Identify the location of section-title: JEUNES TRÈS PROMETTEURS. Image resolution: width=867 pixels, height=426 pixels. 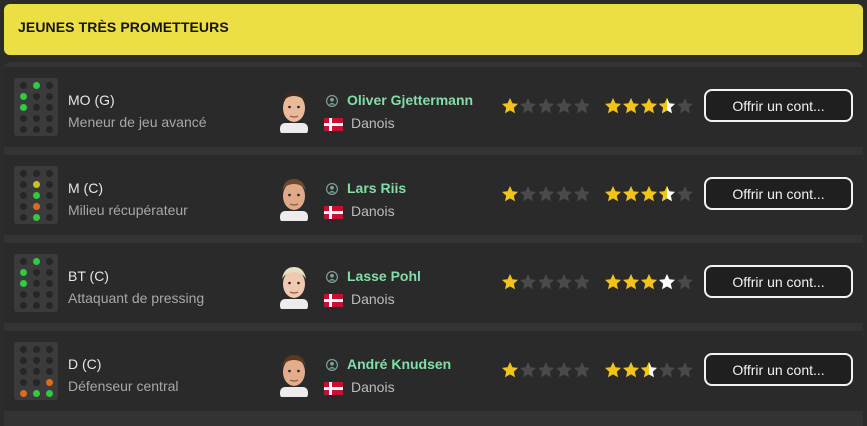
(123, 27).